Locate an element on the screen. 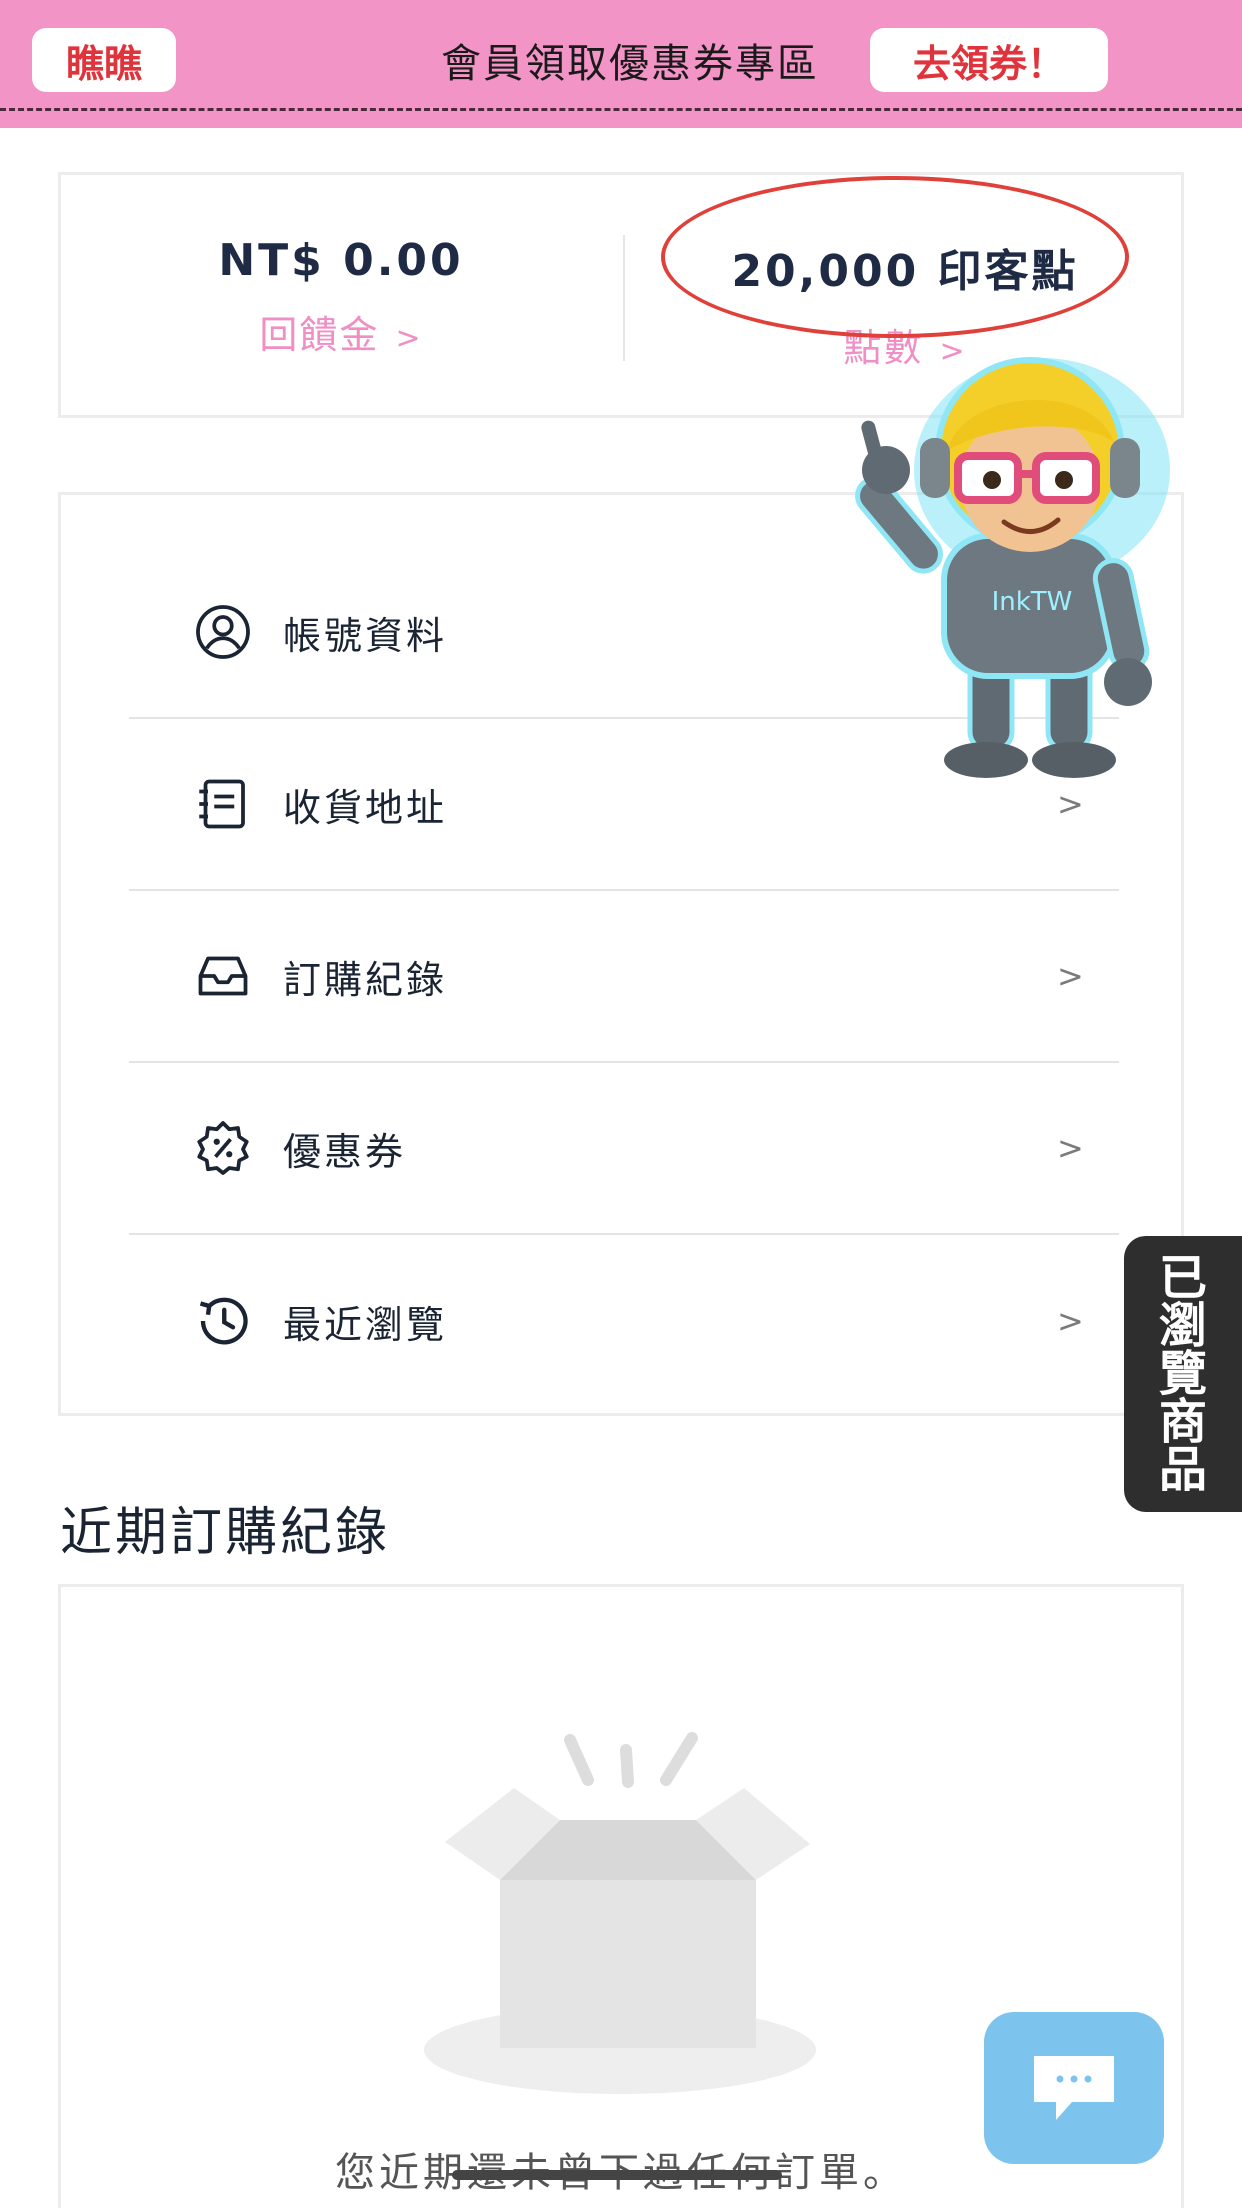 The height and width of the screenshot is (2208, 1242). credit-link: 回饋金 > is located at coordinates (341, 331).